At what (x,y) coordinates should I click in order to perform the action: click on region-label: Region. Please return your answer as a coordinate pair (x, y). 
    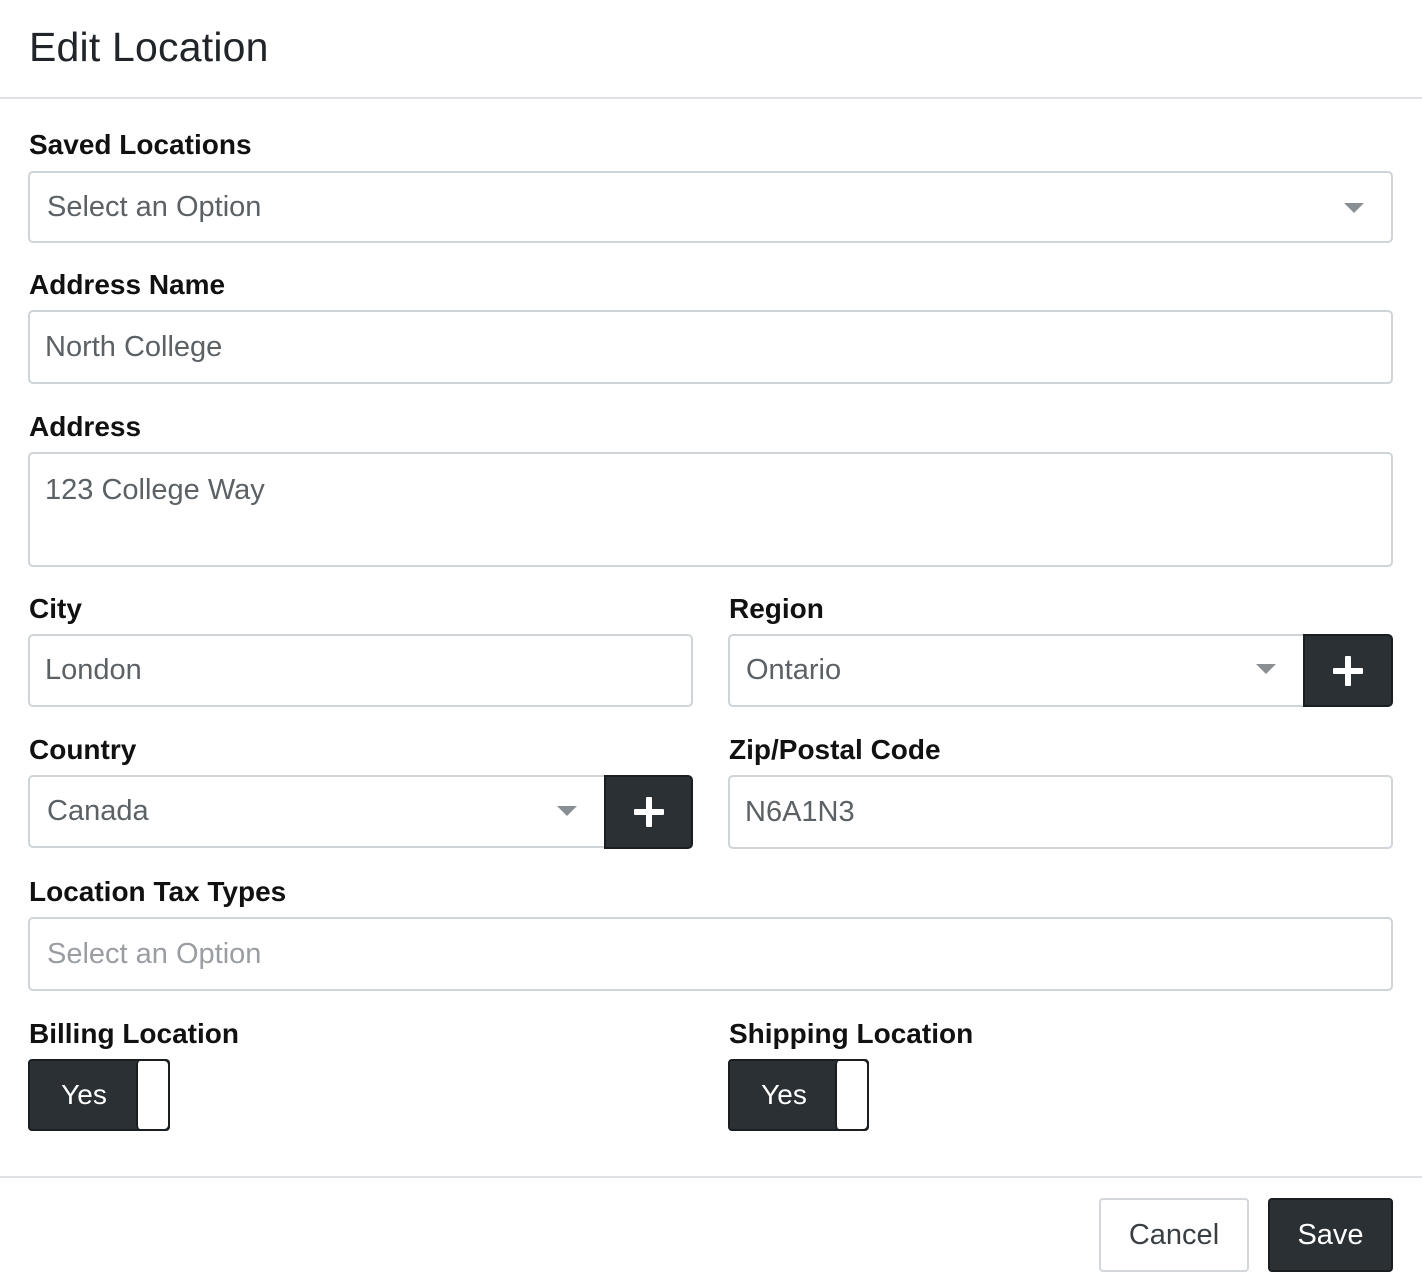
    Looking at the image, I should click on (776, 608).